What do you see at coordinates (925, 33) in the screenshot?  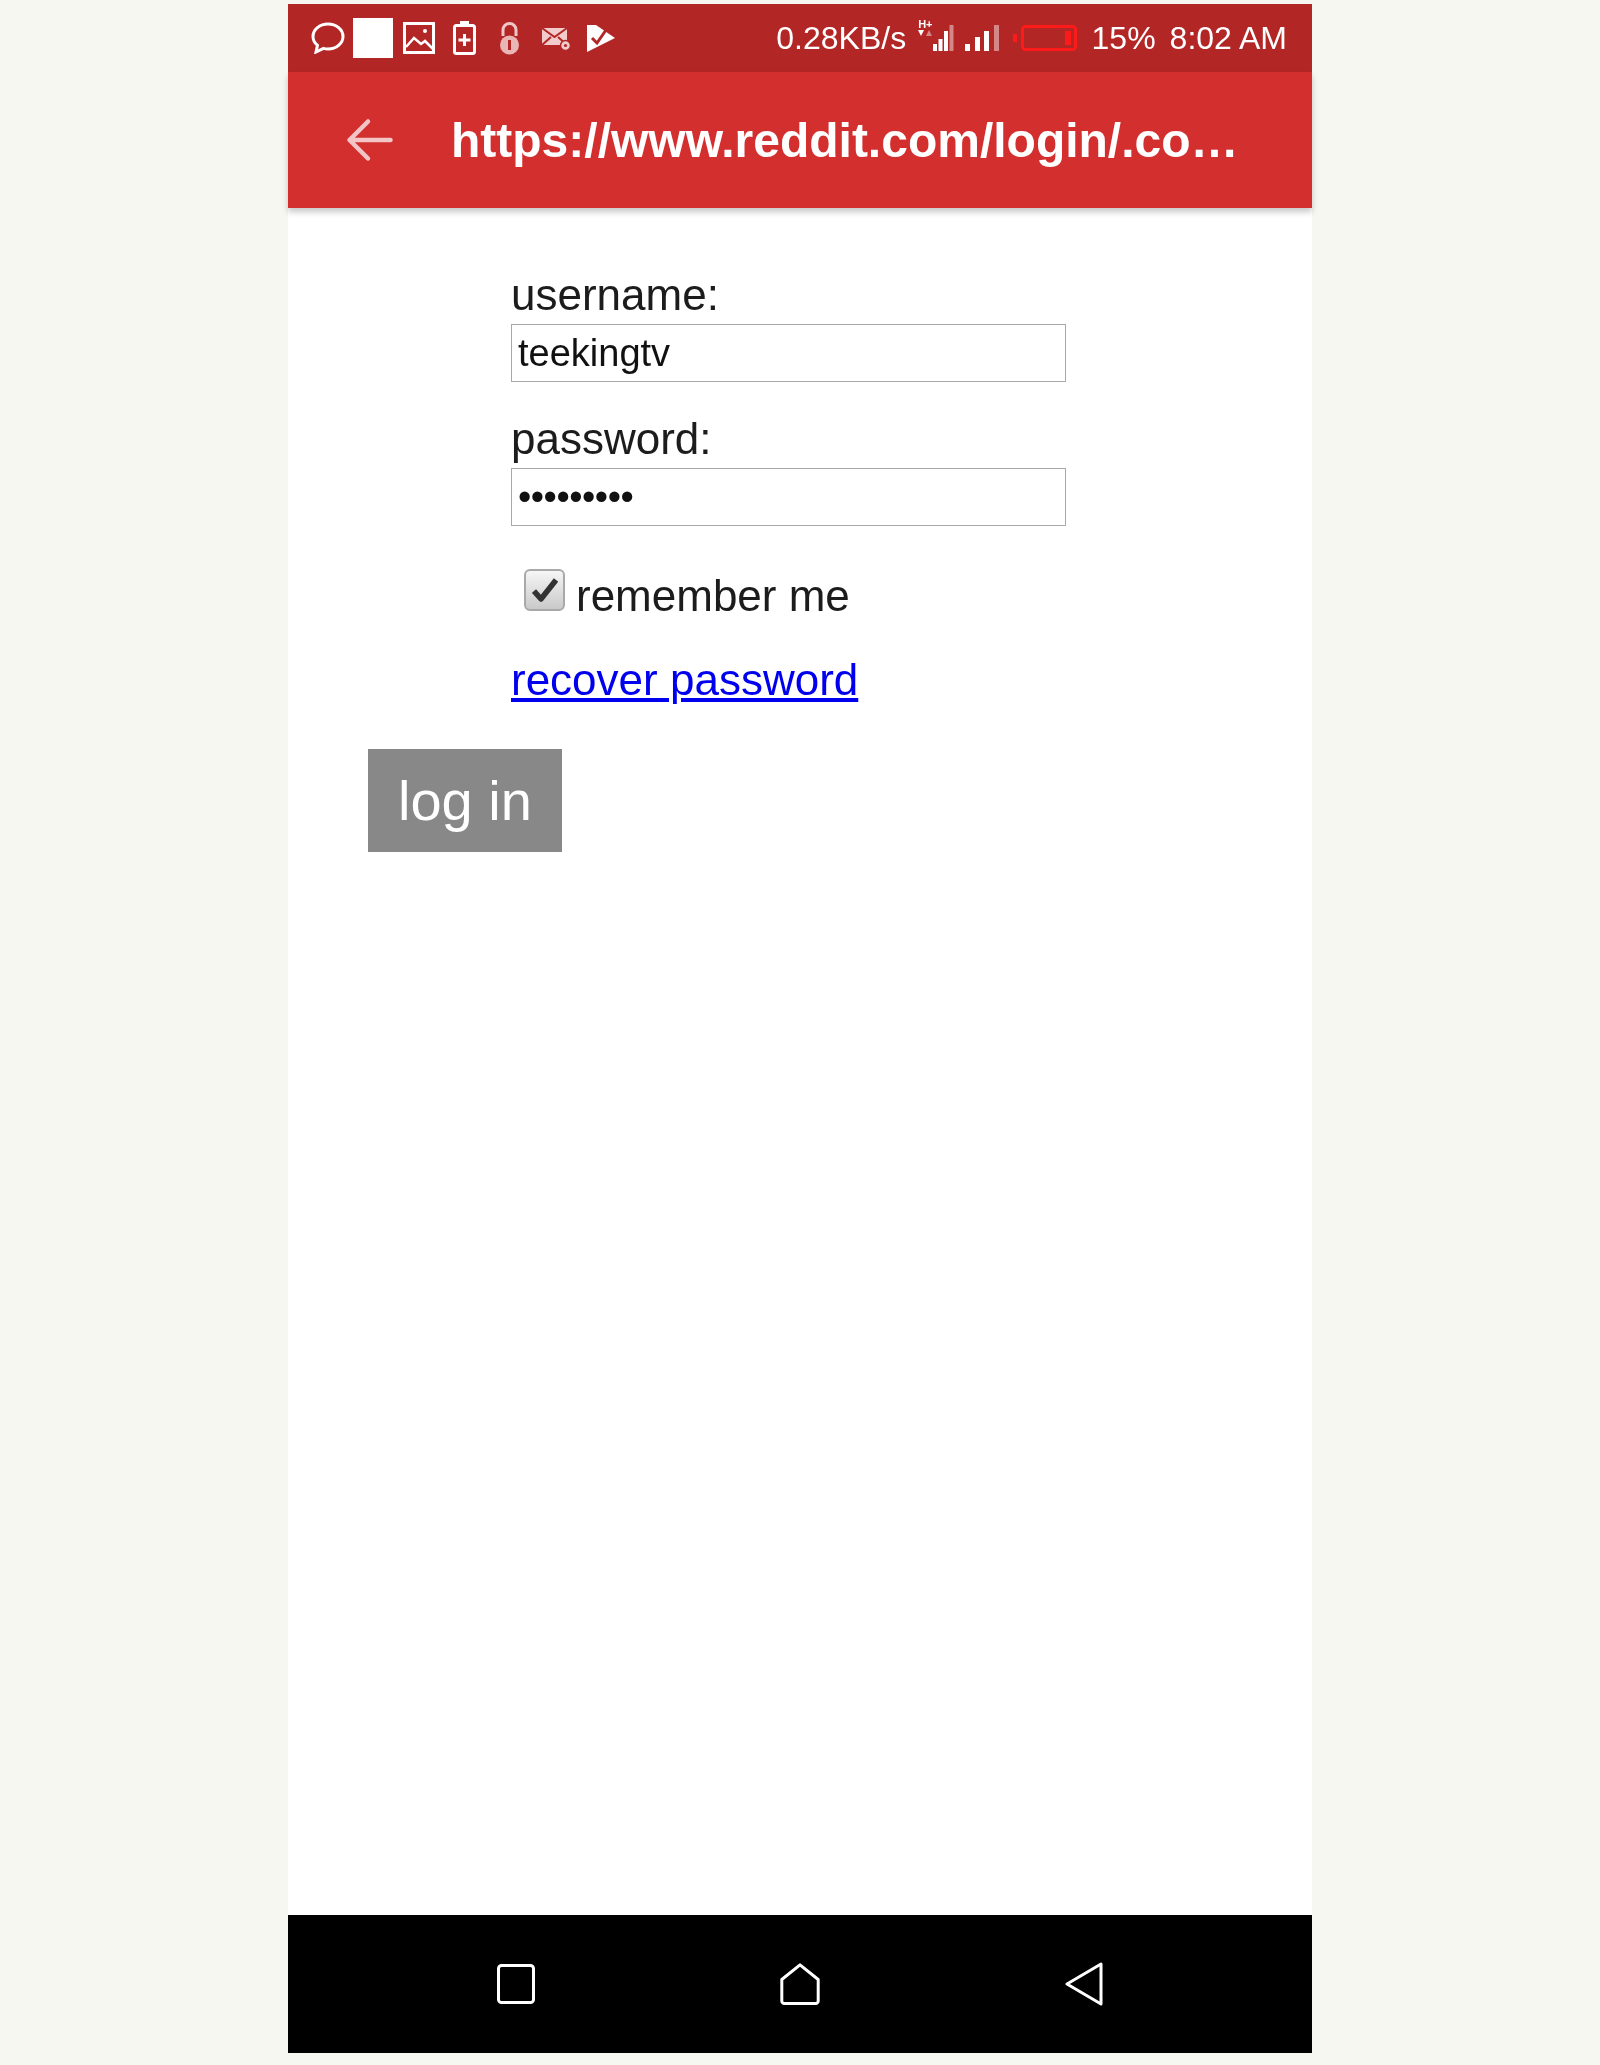 I see `transfer-arrows-icon` at bounding box center [925, 33].